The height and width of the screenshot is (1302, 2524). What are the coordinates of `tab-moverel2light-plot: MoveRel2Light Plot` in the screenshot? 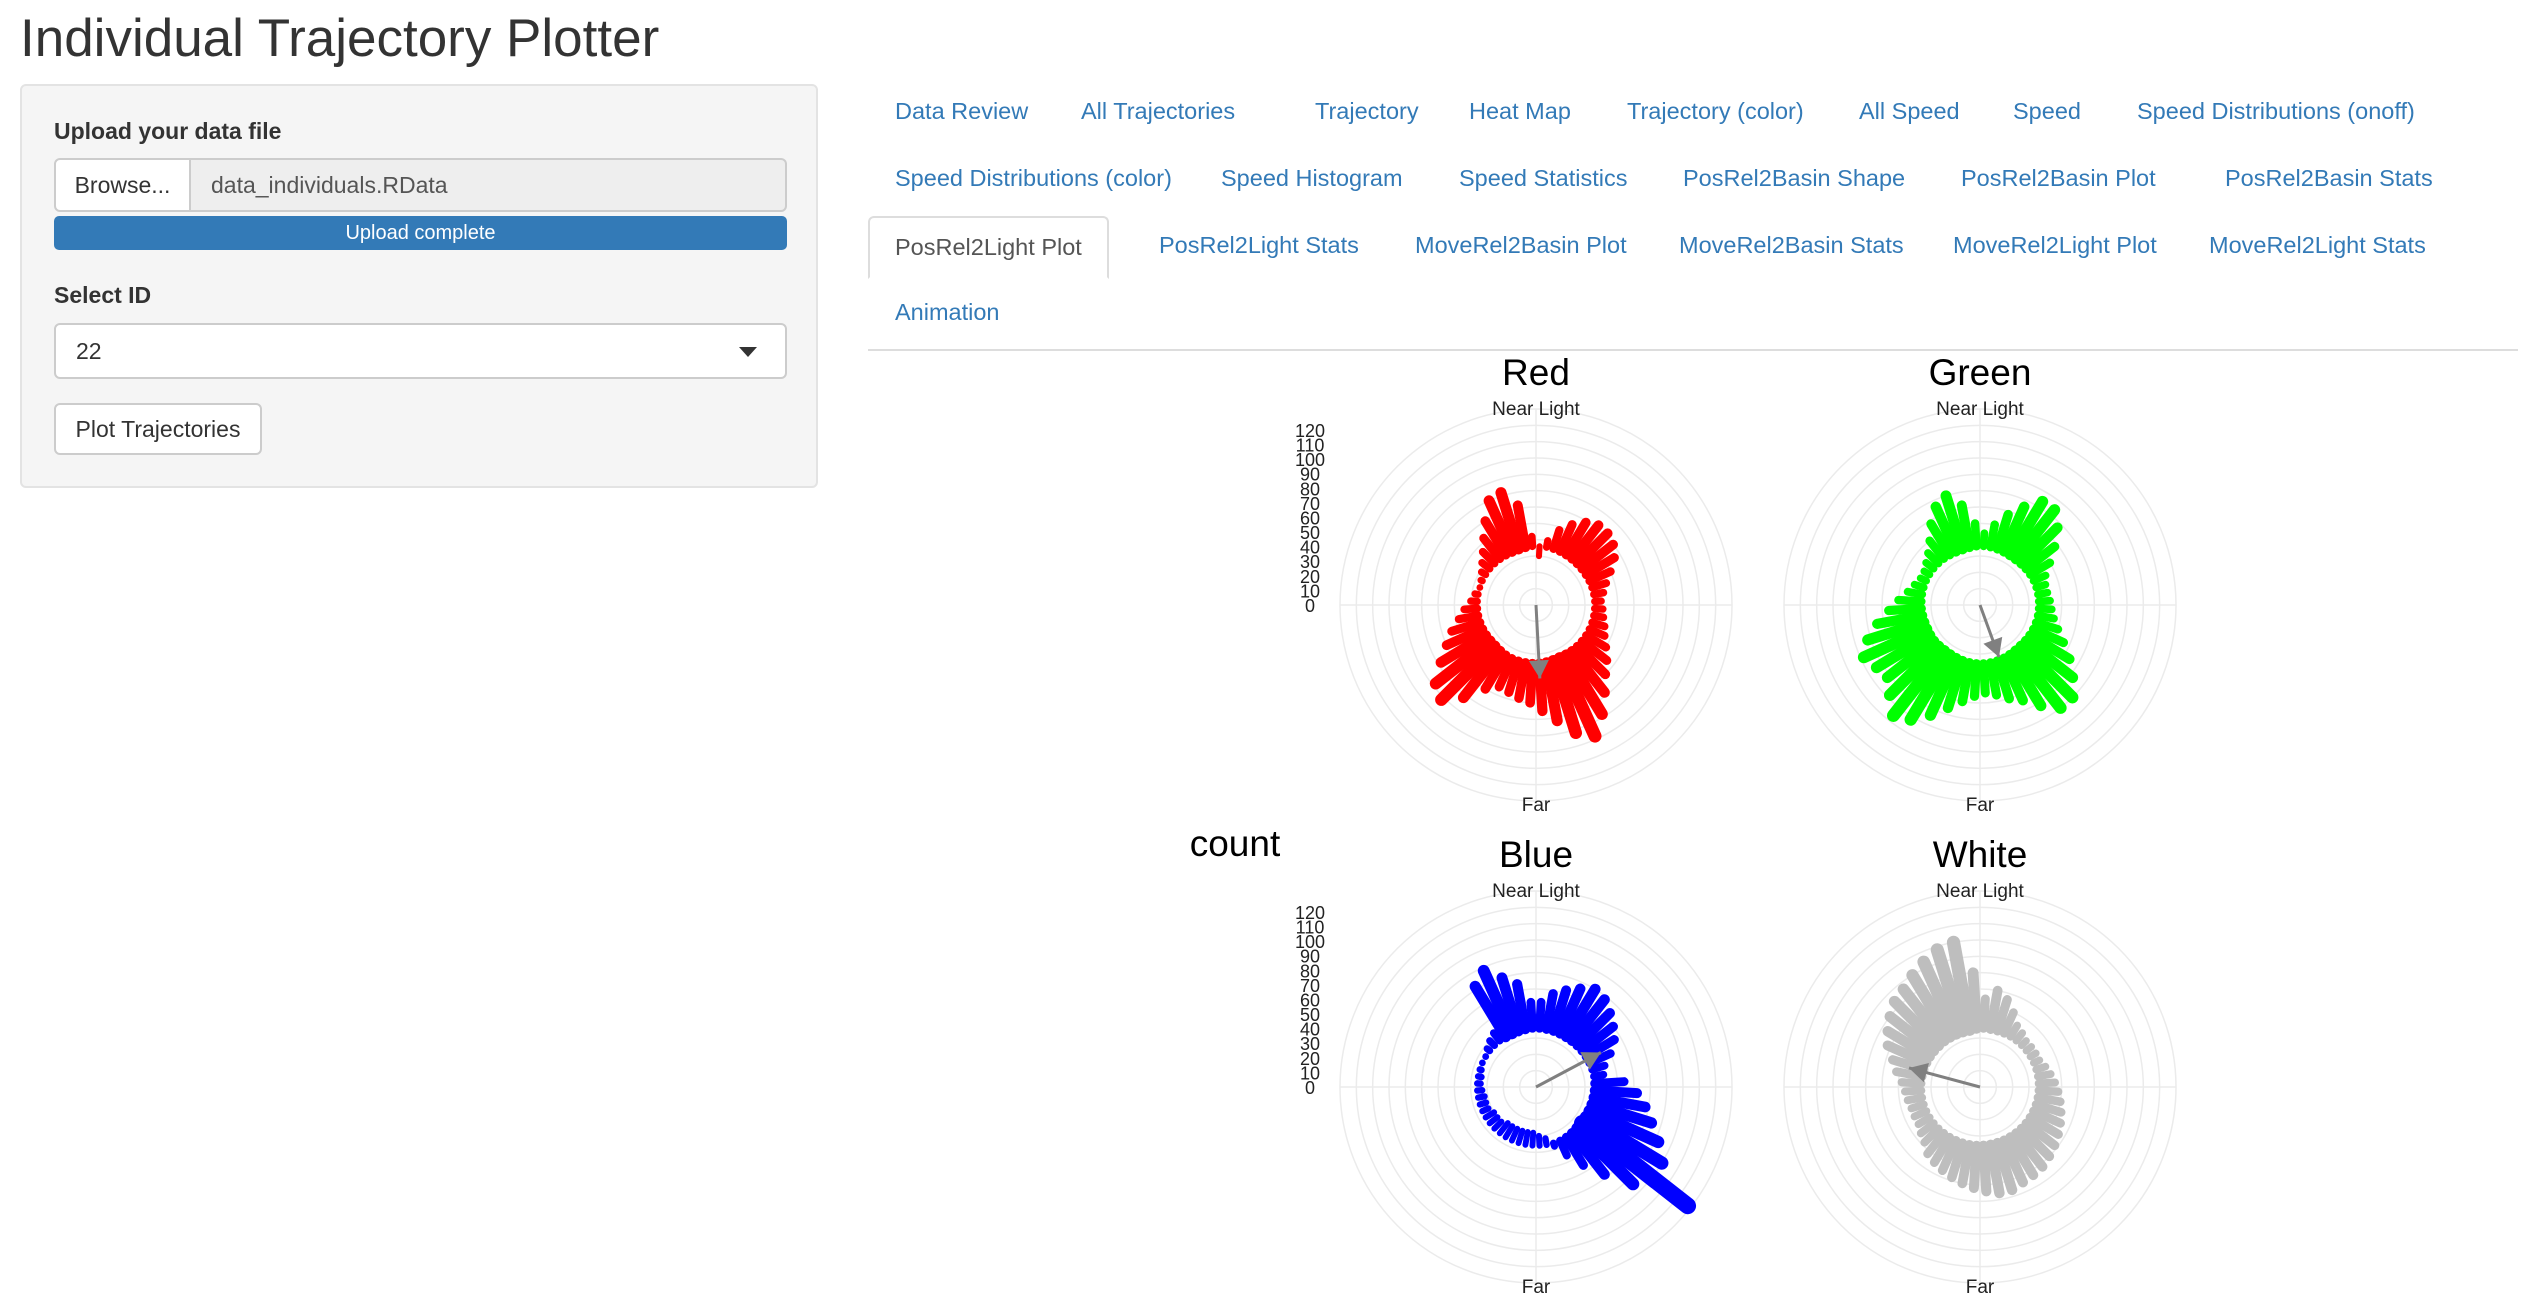 It's located at (2055, 245).